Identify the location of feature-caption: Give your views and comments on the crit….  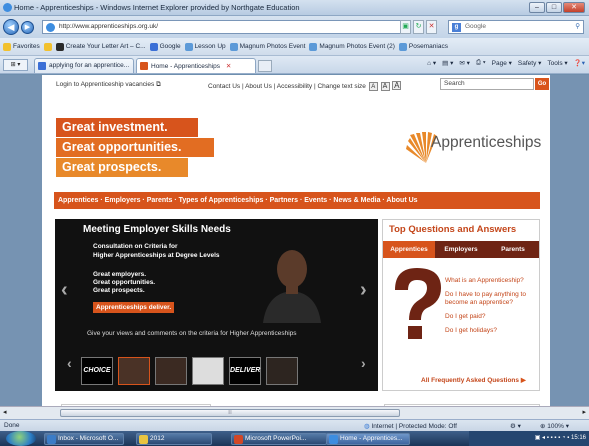
(192, 333).